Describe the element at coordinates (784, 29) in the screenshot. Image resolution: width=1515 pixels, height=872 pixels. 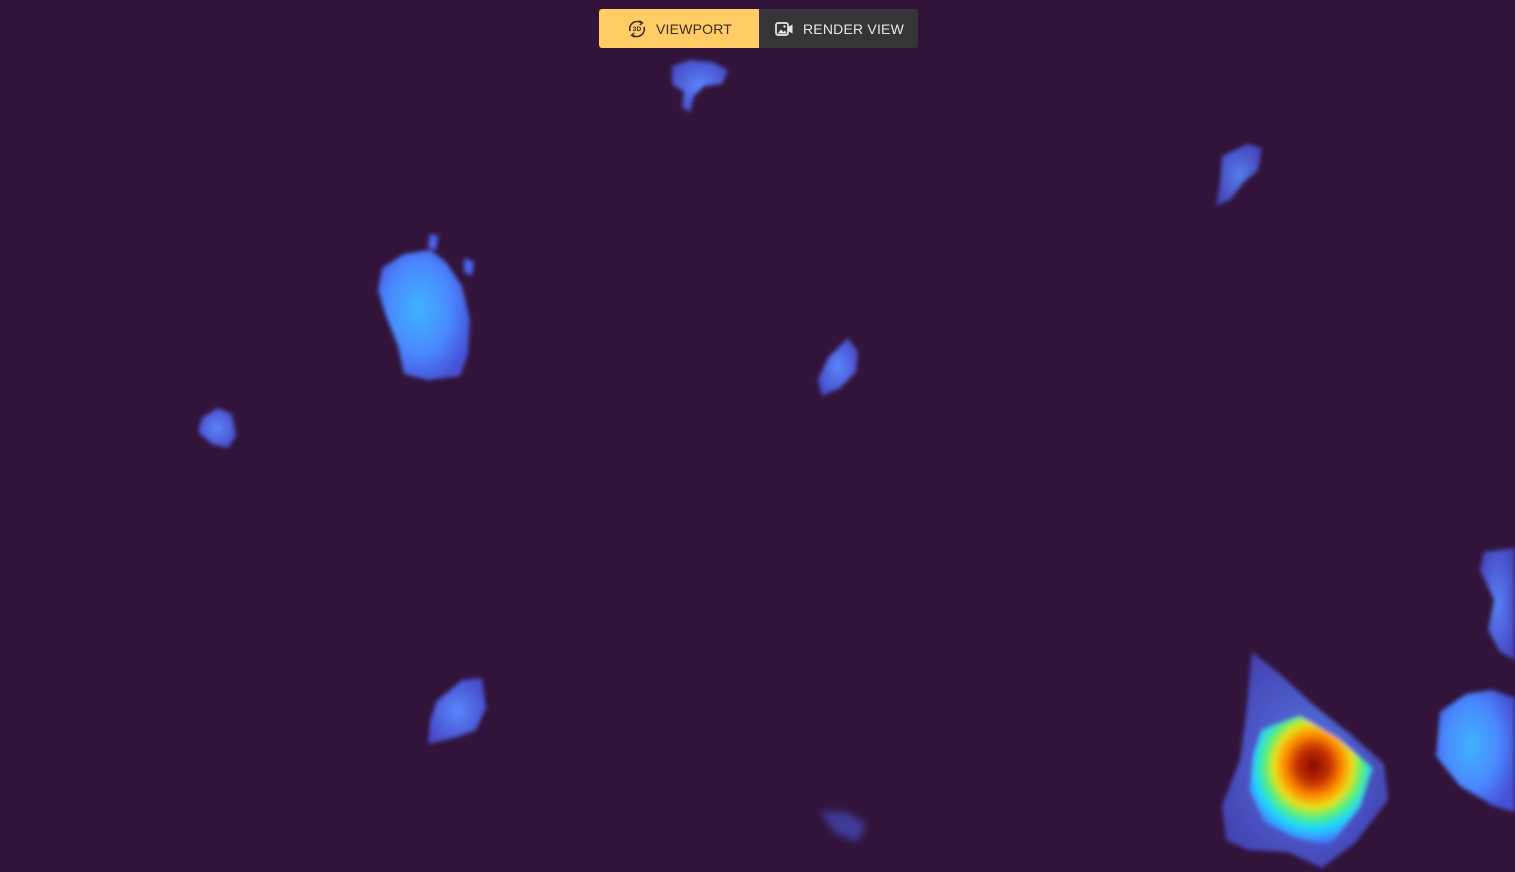
I see `video-camera-image-icon` at that location.